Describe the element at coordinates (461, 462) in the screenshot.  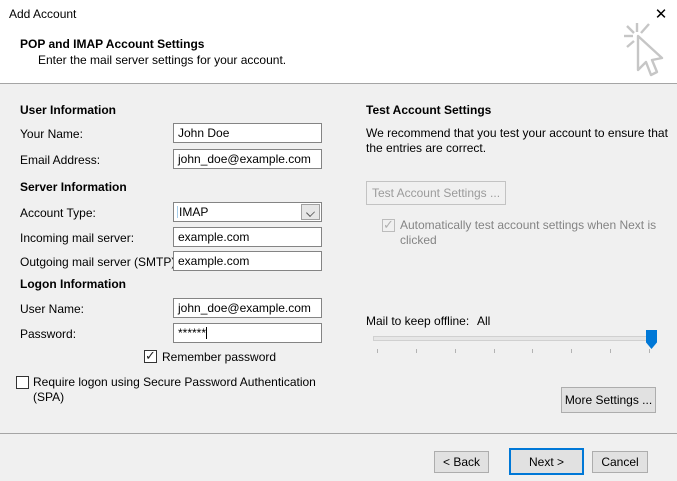
I see `back-button: < Back` at that location.